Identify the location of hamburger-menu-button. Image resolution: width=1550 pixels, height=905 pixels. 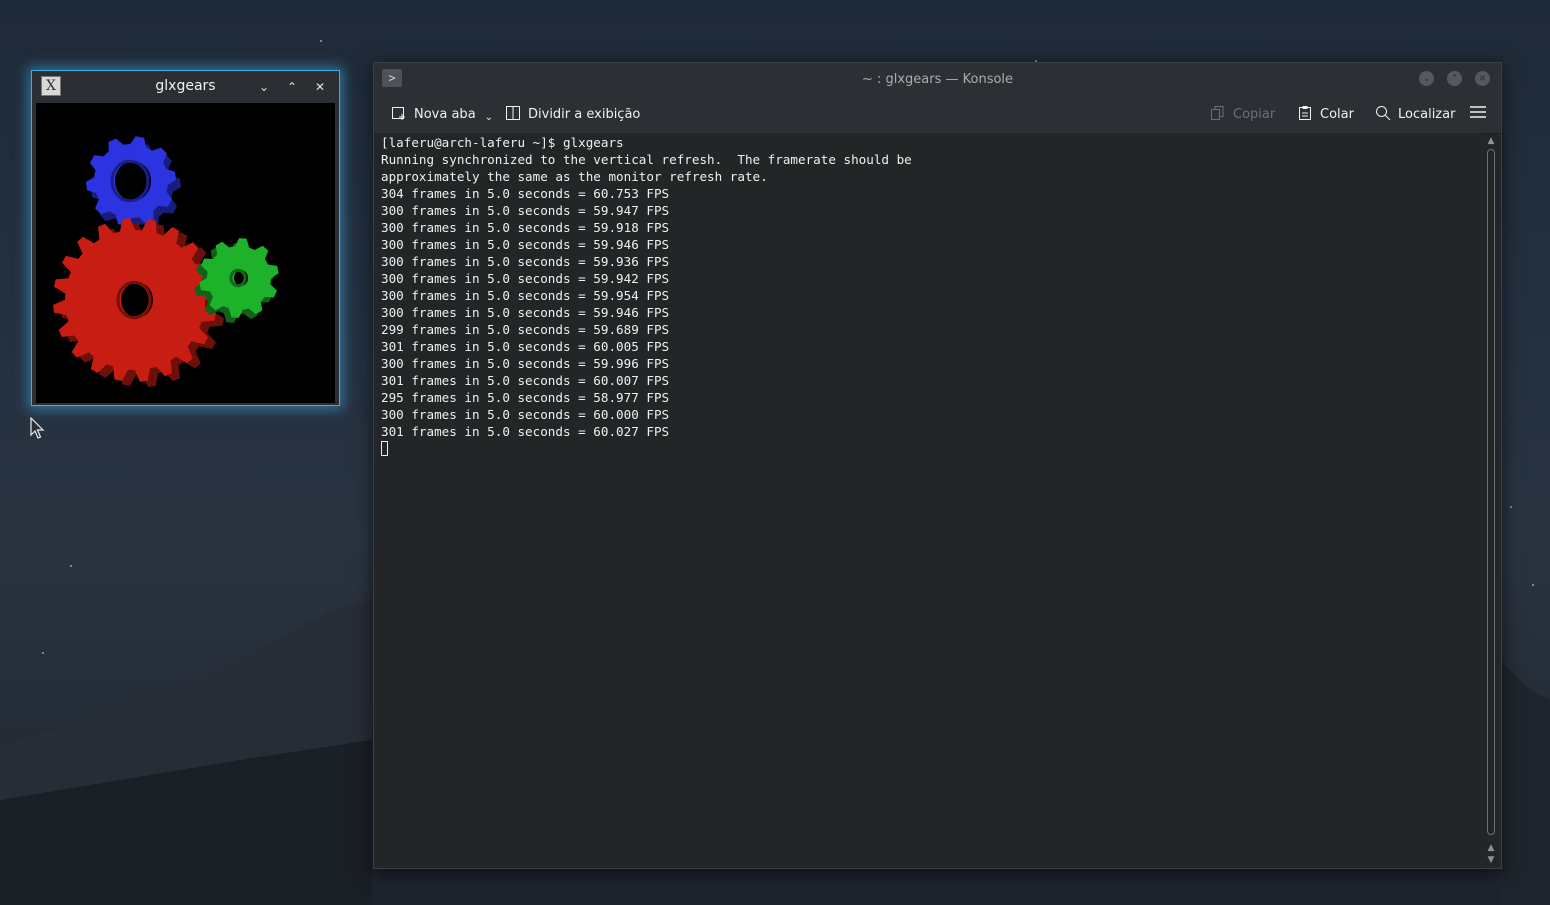
(1478, 113).